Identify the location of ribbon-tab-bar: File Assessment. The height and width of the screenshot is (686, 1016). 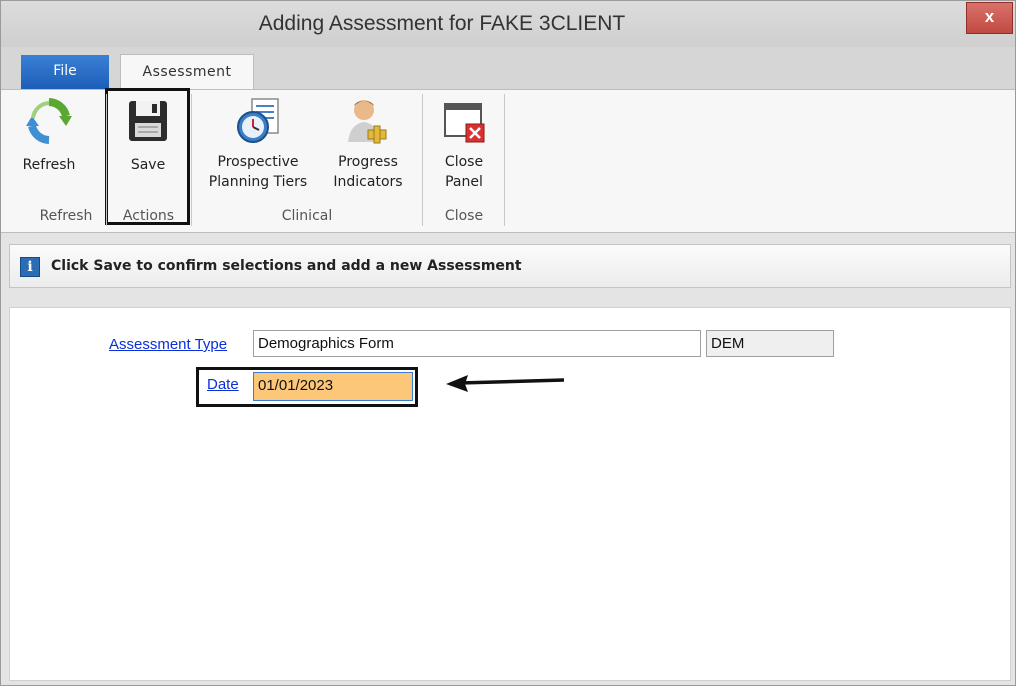
(508, 68).